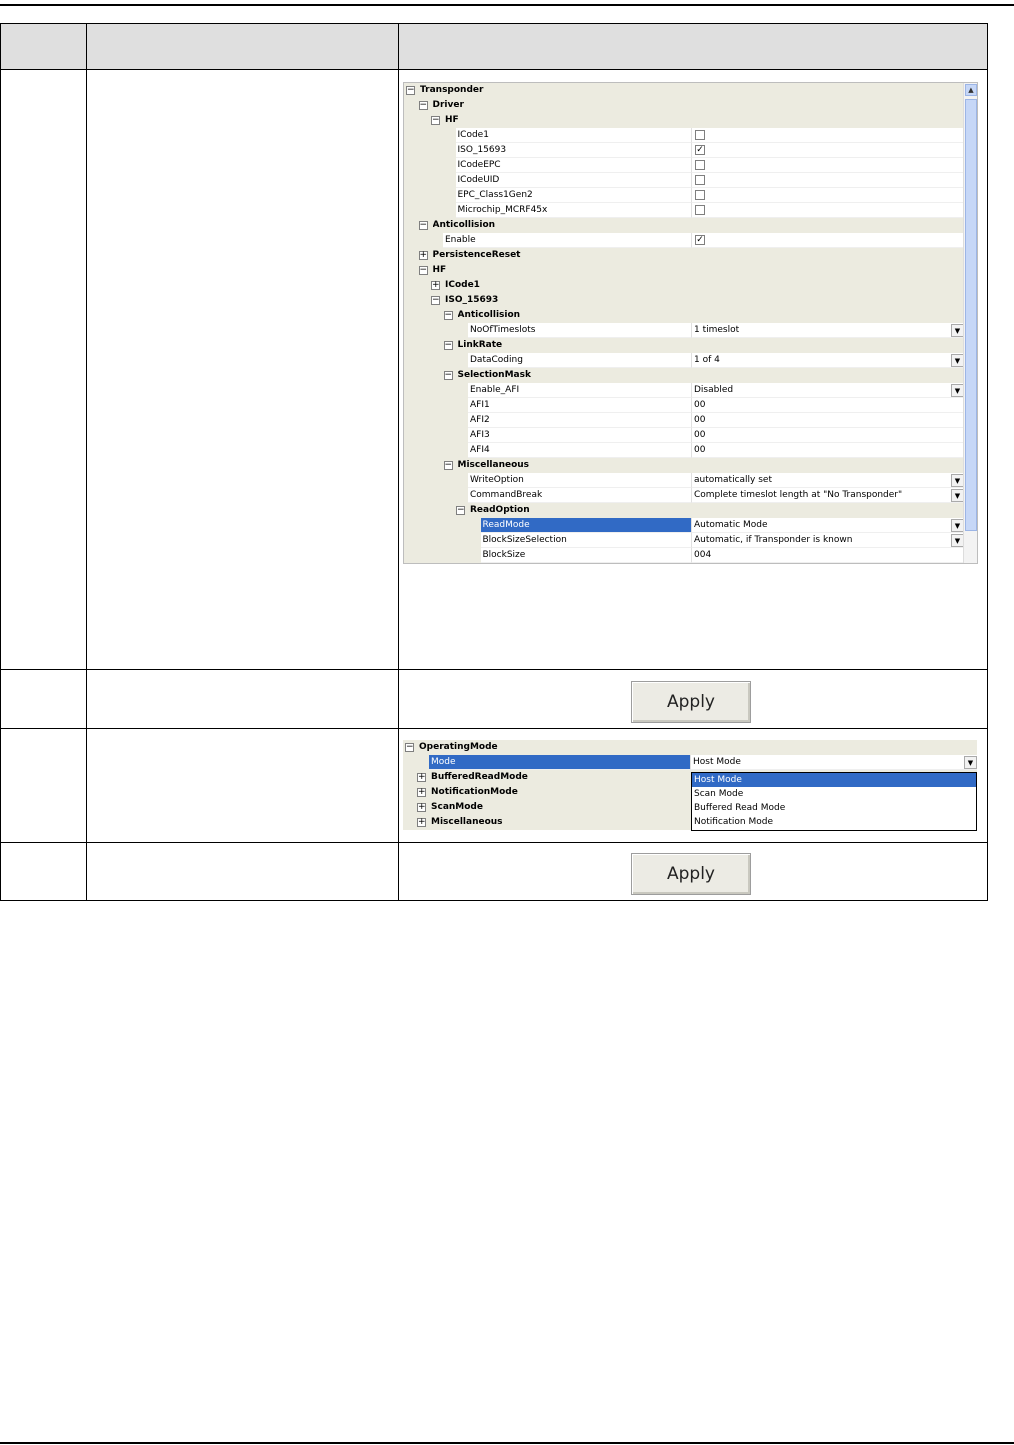 The width and height of the screenshot is (1014, 1445). I want to click on category-row: − Transponder, so click(684, 90).